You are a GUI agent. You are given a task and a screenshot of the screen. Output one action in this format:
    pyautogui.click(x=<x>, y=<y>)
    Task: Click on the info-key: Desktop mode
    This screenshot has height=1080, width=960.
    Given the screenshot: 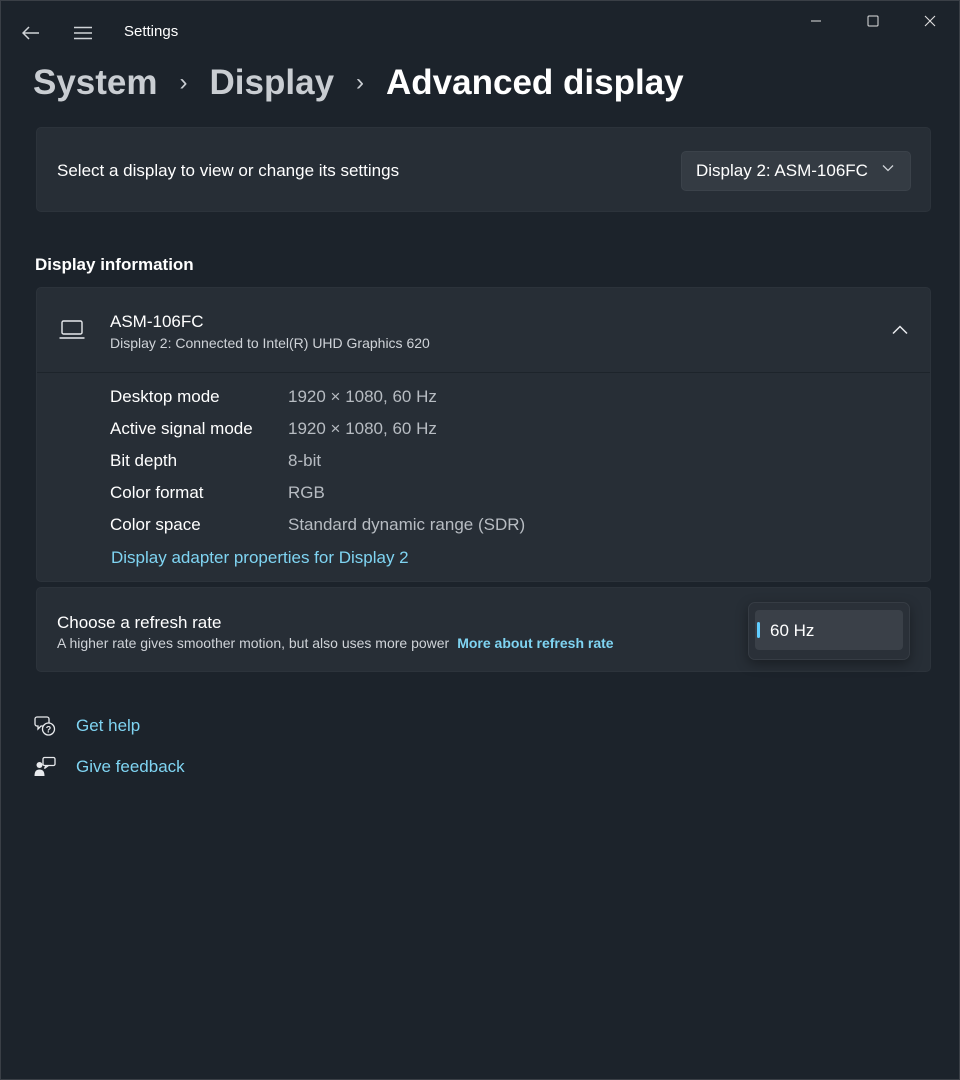 What is the action you would take?
    pyautogui.click(x=165, y=396)
    